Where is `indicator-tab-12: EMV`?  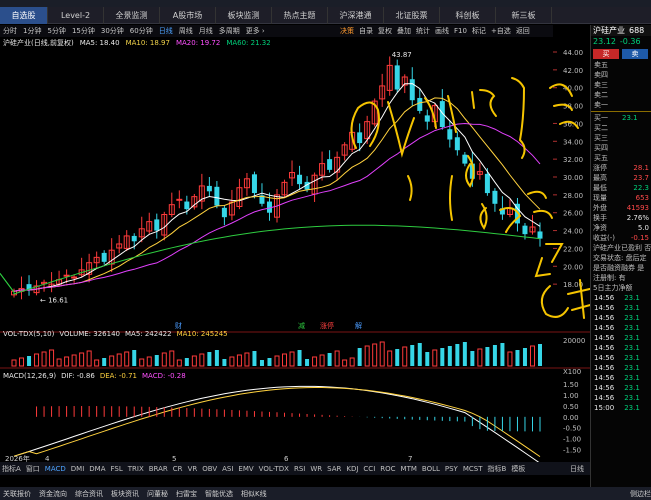 indicator-tab-12: EMV is located at coordinates (245, 469).